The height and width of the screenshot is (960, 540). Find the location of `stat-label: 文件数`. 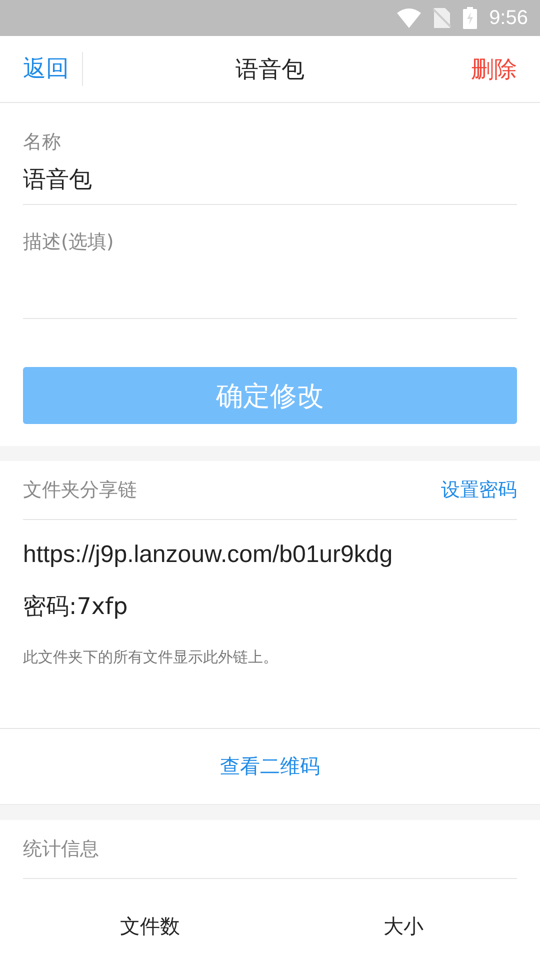

stat-label: 文件数 is located at coordinates (149, 926).